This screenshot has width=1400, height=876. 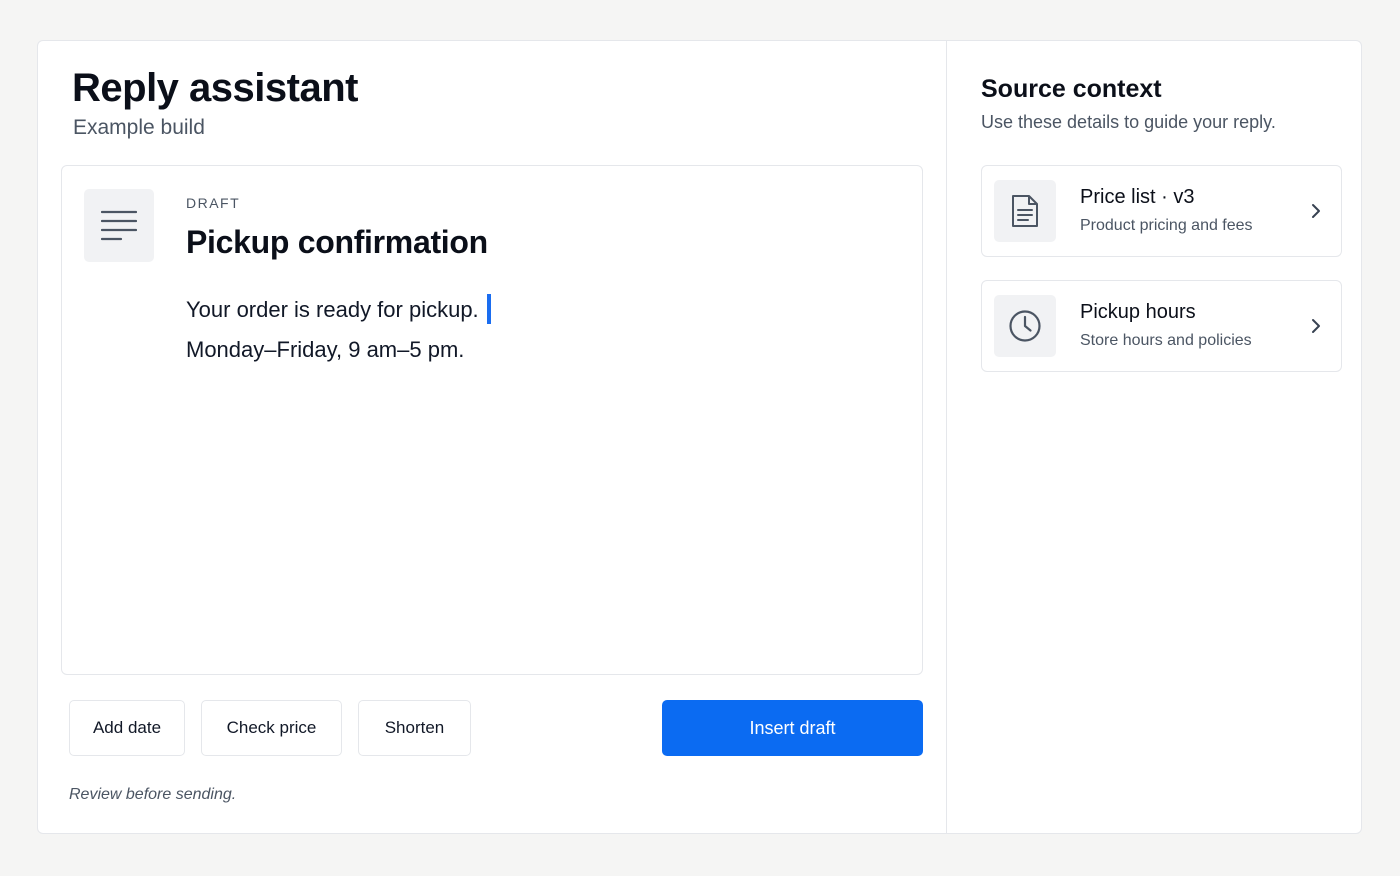 What do you see at coordinates (332, 309) in the screenshot?
I see `draft-line-text: Your order is ready for pickup.` at bounding box center [332, 309].